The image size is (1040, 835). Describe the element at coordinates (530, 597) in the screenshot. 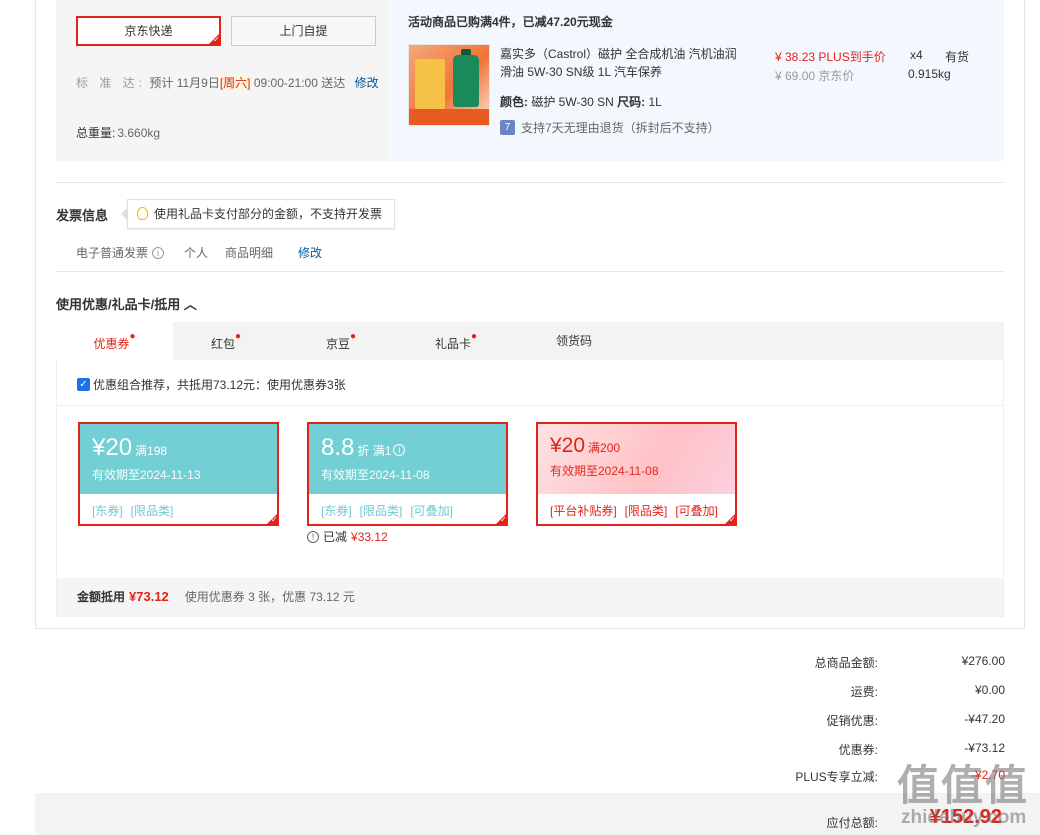

I see `discount-summary: 金额抵用 ¥73.12 使用优惠券 3 张，优惠 73.12 元` at that location.